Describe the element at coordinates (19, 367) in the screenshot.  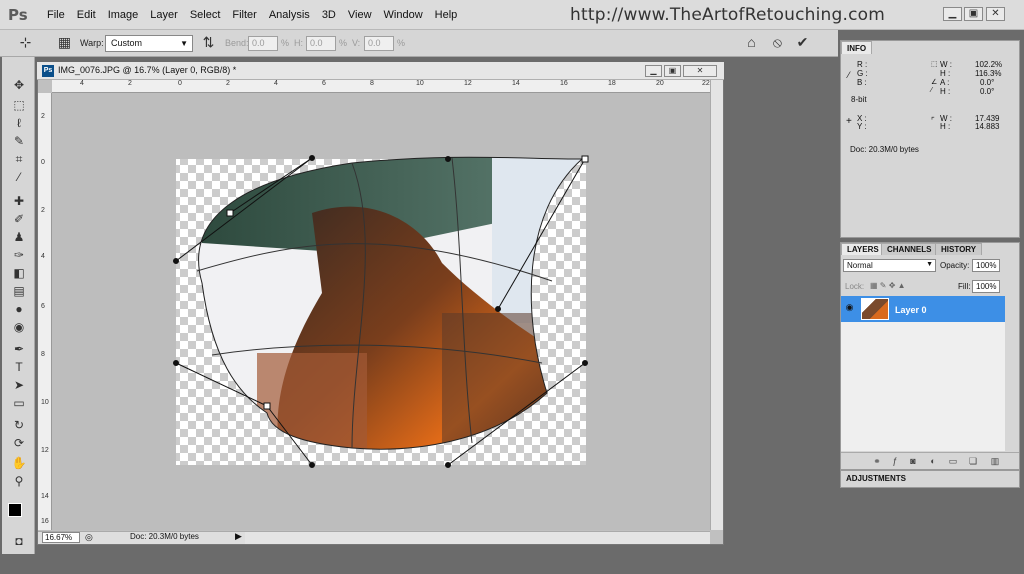
I see `type-tool-icon: T` at that location.